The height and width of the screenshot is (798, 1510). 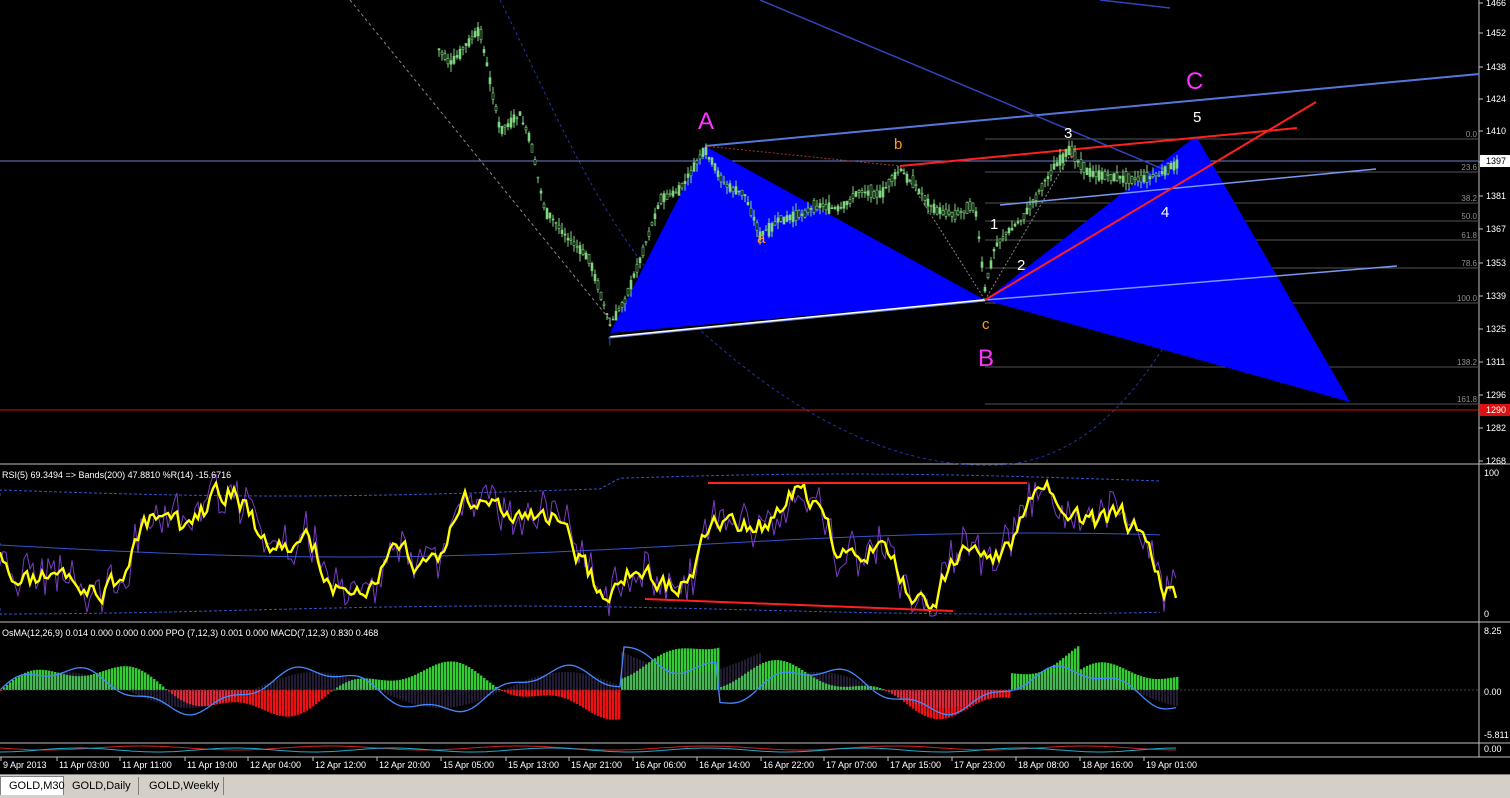 I want to click on tab-gold-weekly: GOLD,Weekly, so click(x=182, y=786).